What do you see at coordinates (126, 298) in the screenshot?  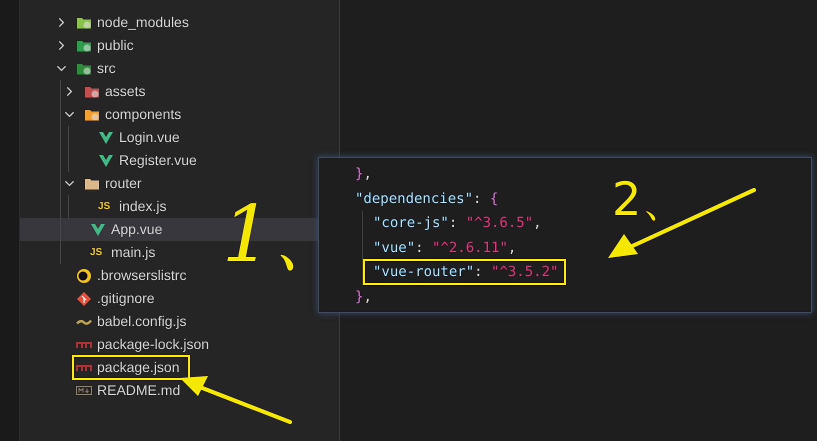 I see `file-name: .gitignore` at bounding box center [126, 298].